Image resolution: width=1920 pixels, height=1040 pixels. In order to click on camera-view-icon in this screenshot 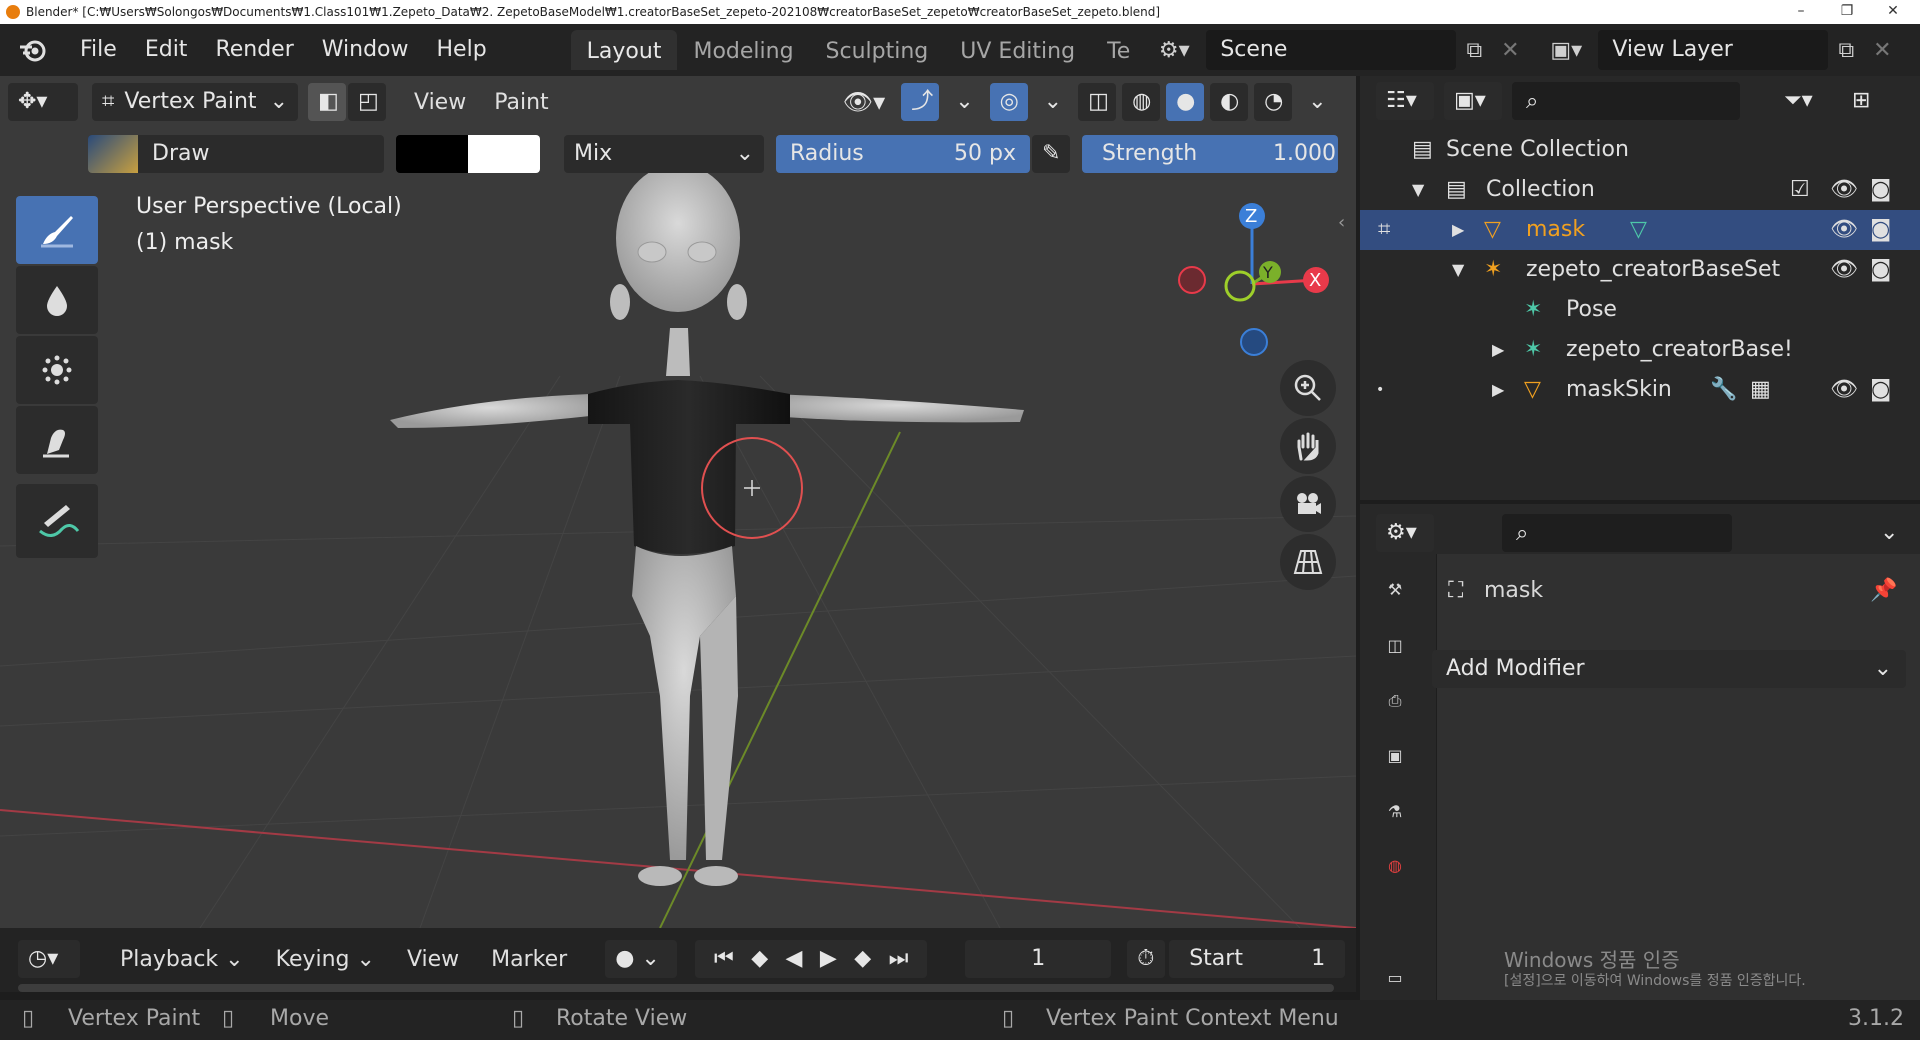, I will do `click(1308, 504)`.